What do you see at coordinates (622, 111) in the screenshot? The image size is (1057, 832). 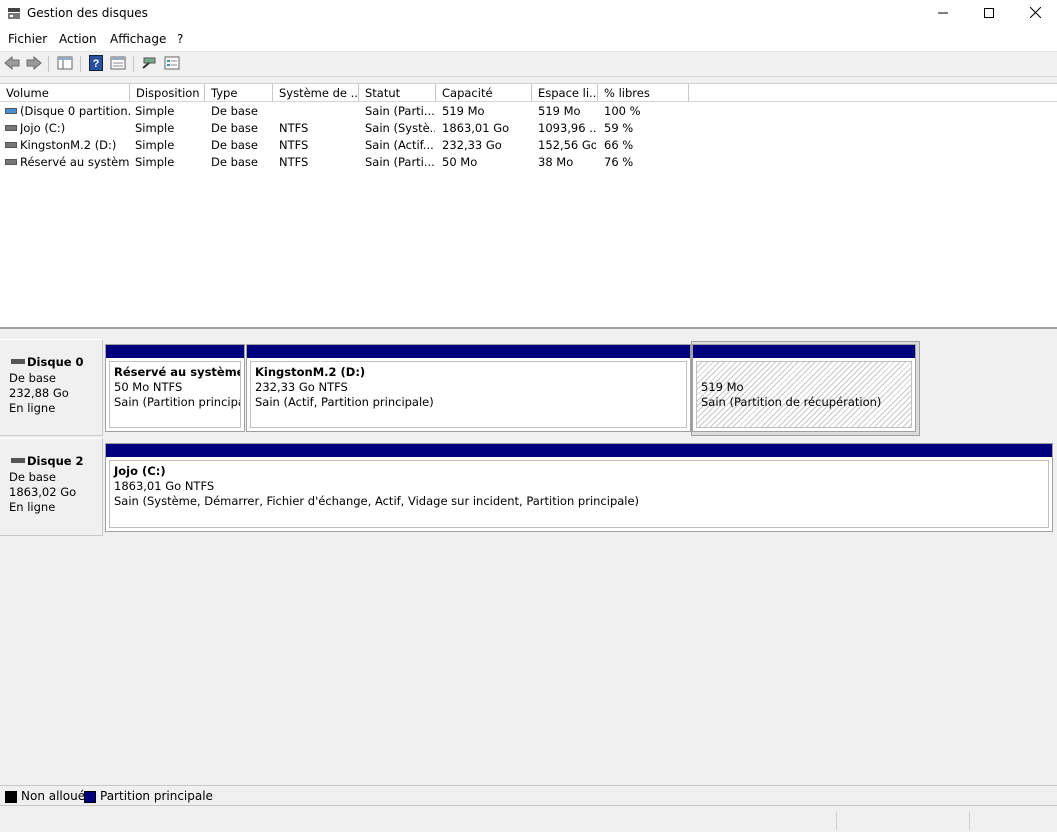 I see `cell-percent-free: 100 %` at bounding box center [622, 111].